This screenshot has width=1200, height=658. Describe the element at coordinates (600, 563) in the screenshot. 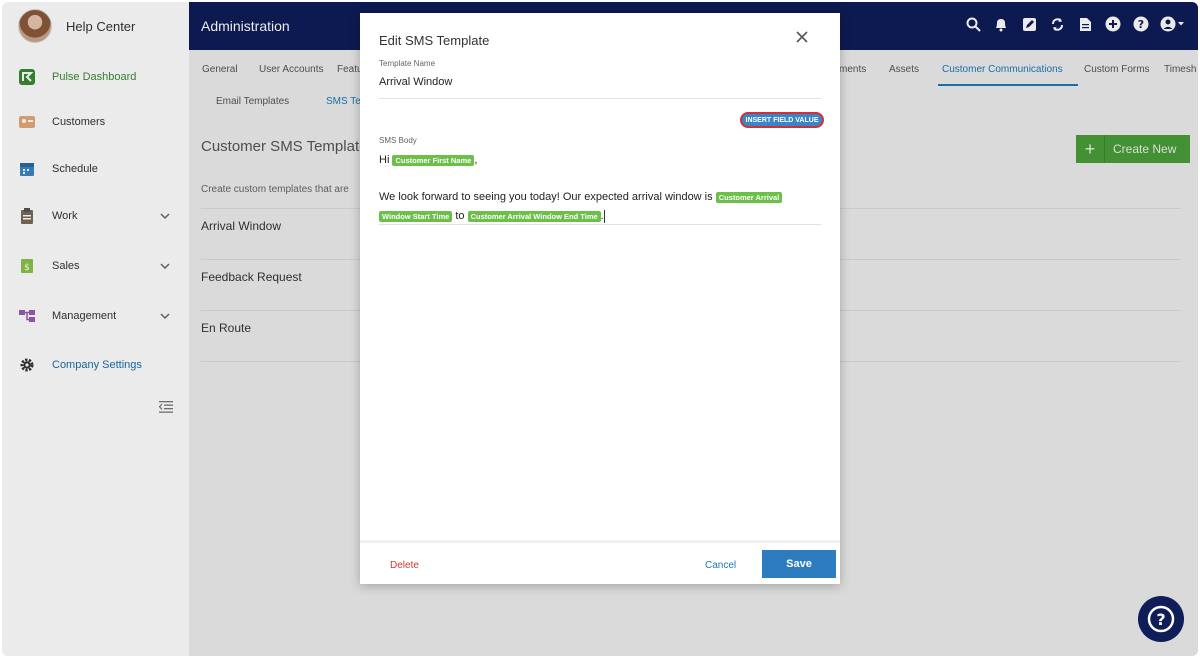

I see `dialog-footer: Delete Cancel Save` at that location.